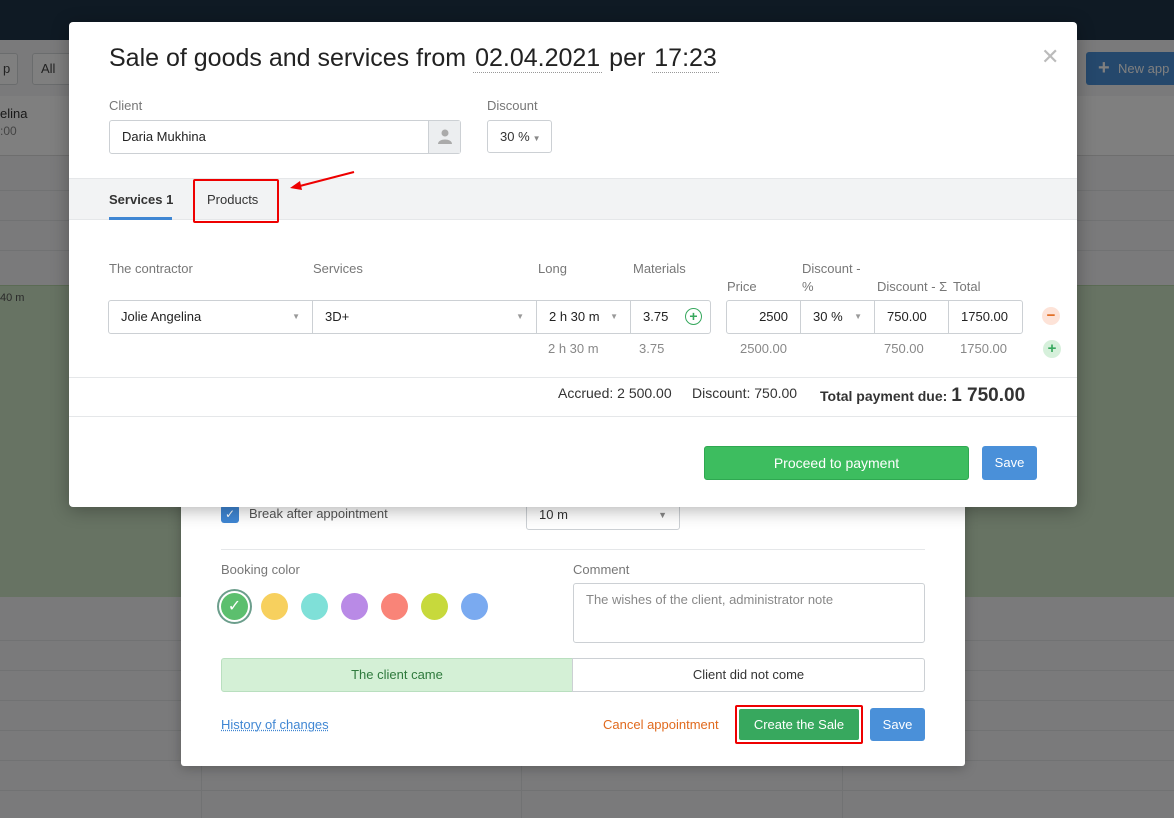 The height and width of the screenshot is (818, 1174). Describe the element at coordinates (397, 675) in the screenshot. I see `client-came-toggle: The client came` at that location.